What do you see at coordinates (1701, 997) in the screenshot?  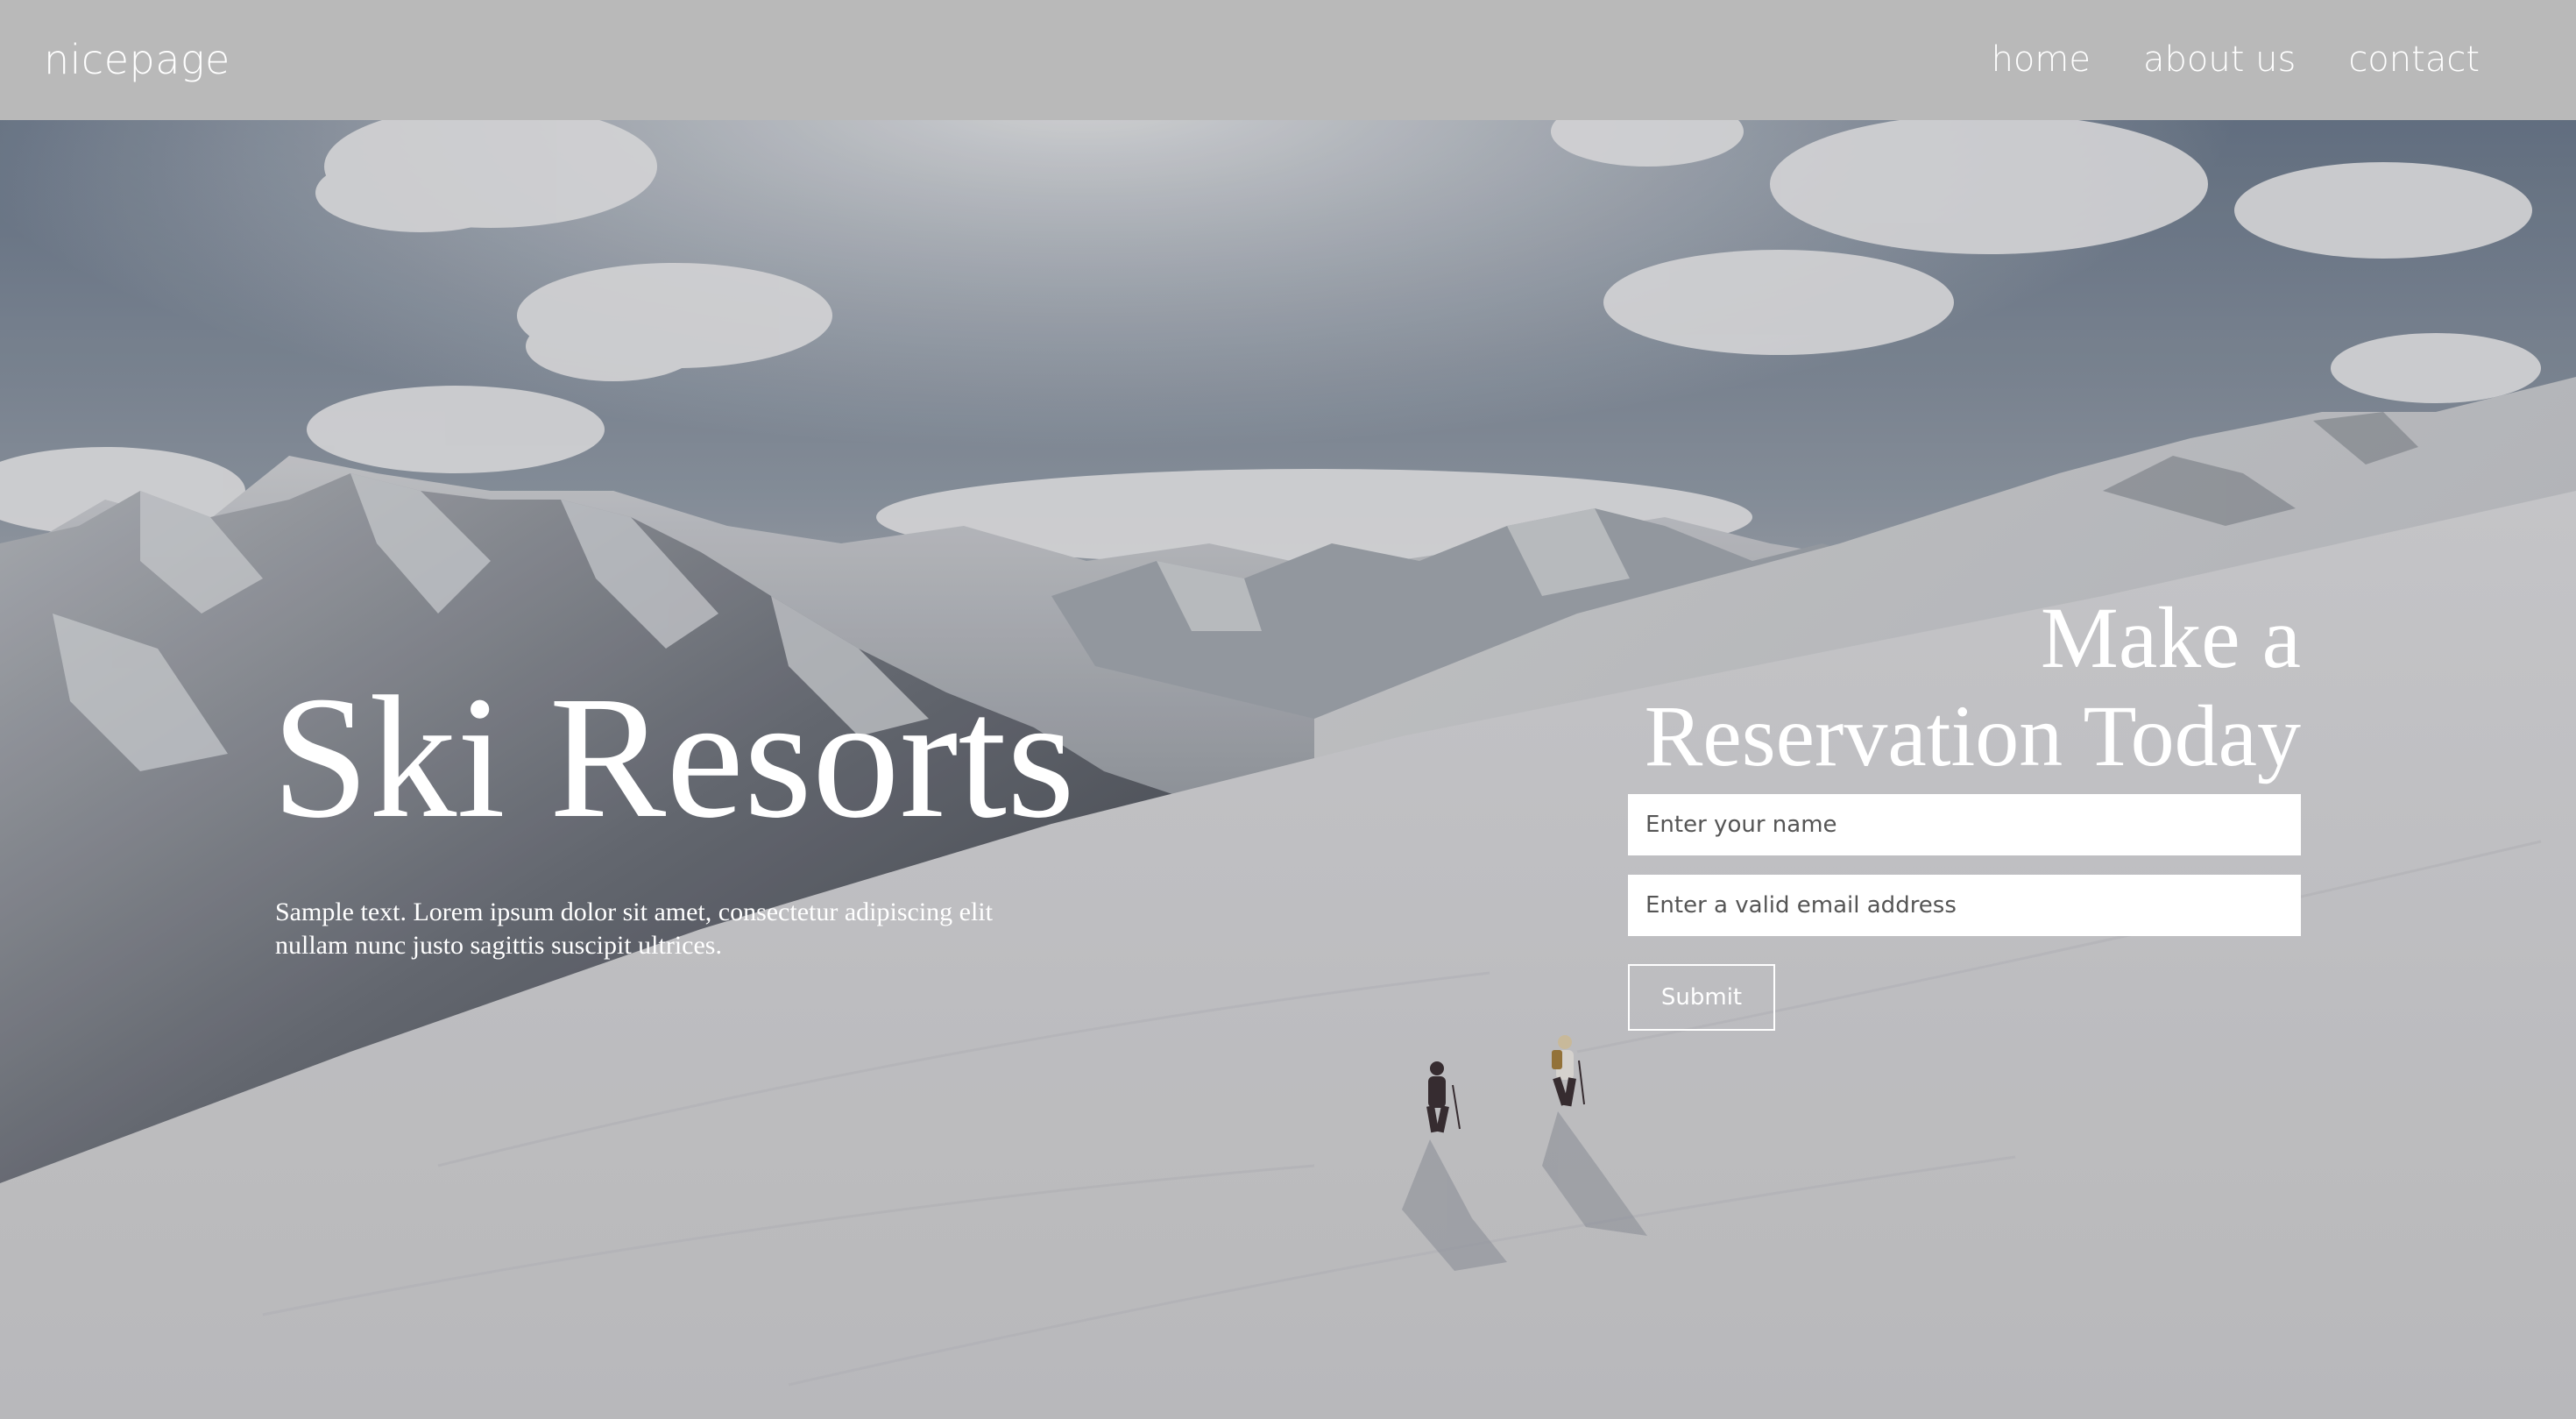 I see `submit-button: Submit` at bounding box center [1701, 997].